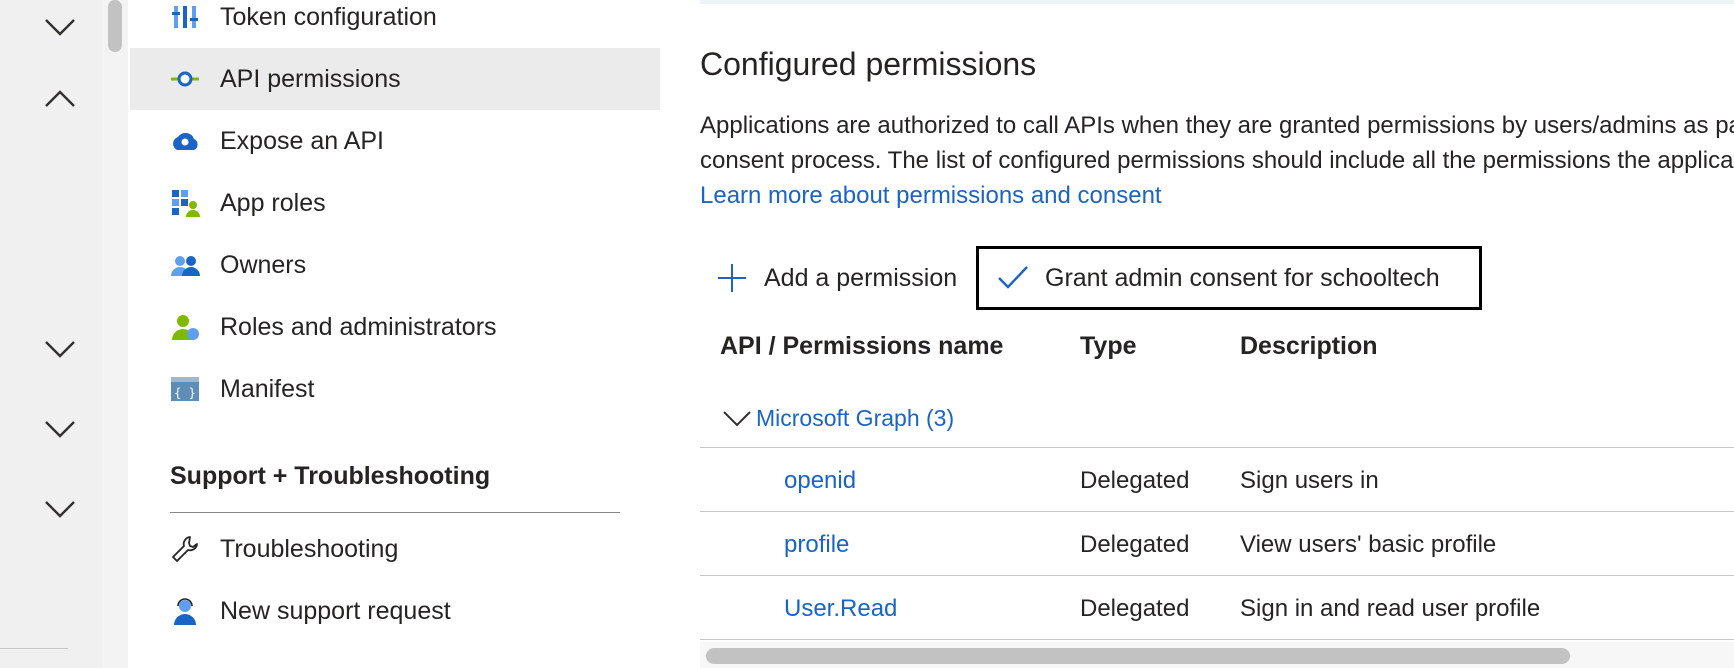  Describe the element at coordinates (395, 203) in the screenshot. I see `nav-item-app-roles: App roles` at that location.